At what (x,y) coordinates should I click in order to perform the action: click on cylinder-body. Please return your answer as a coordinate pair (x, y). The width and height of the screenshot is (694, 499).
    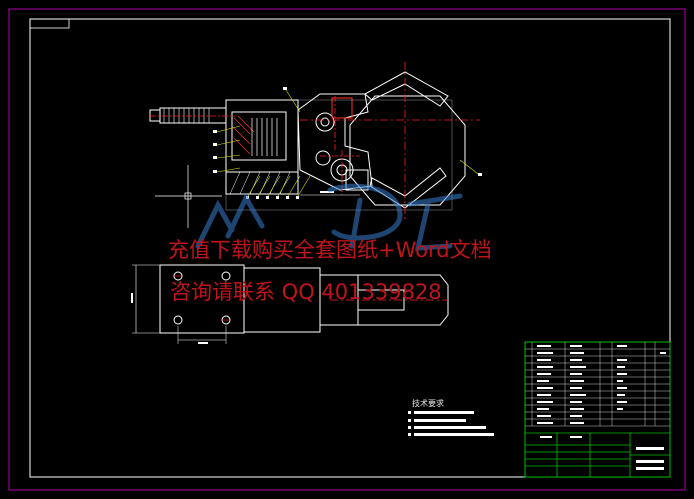
    Looking at the image, I should click on (259, 136).